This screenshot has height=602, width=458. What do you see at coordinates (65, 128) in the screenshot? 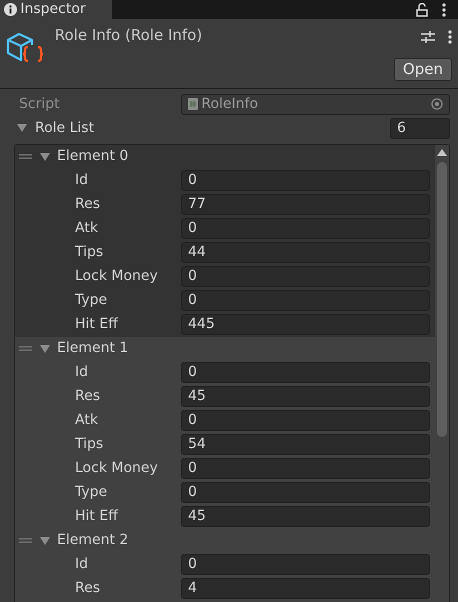
I see `list-label: Role List` at bounding box center [65, 128].